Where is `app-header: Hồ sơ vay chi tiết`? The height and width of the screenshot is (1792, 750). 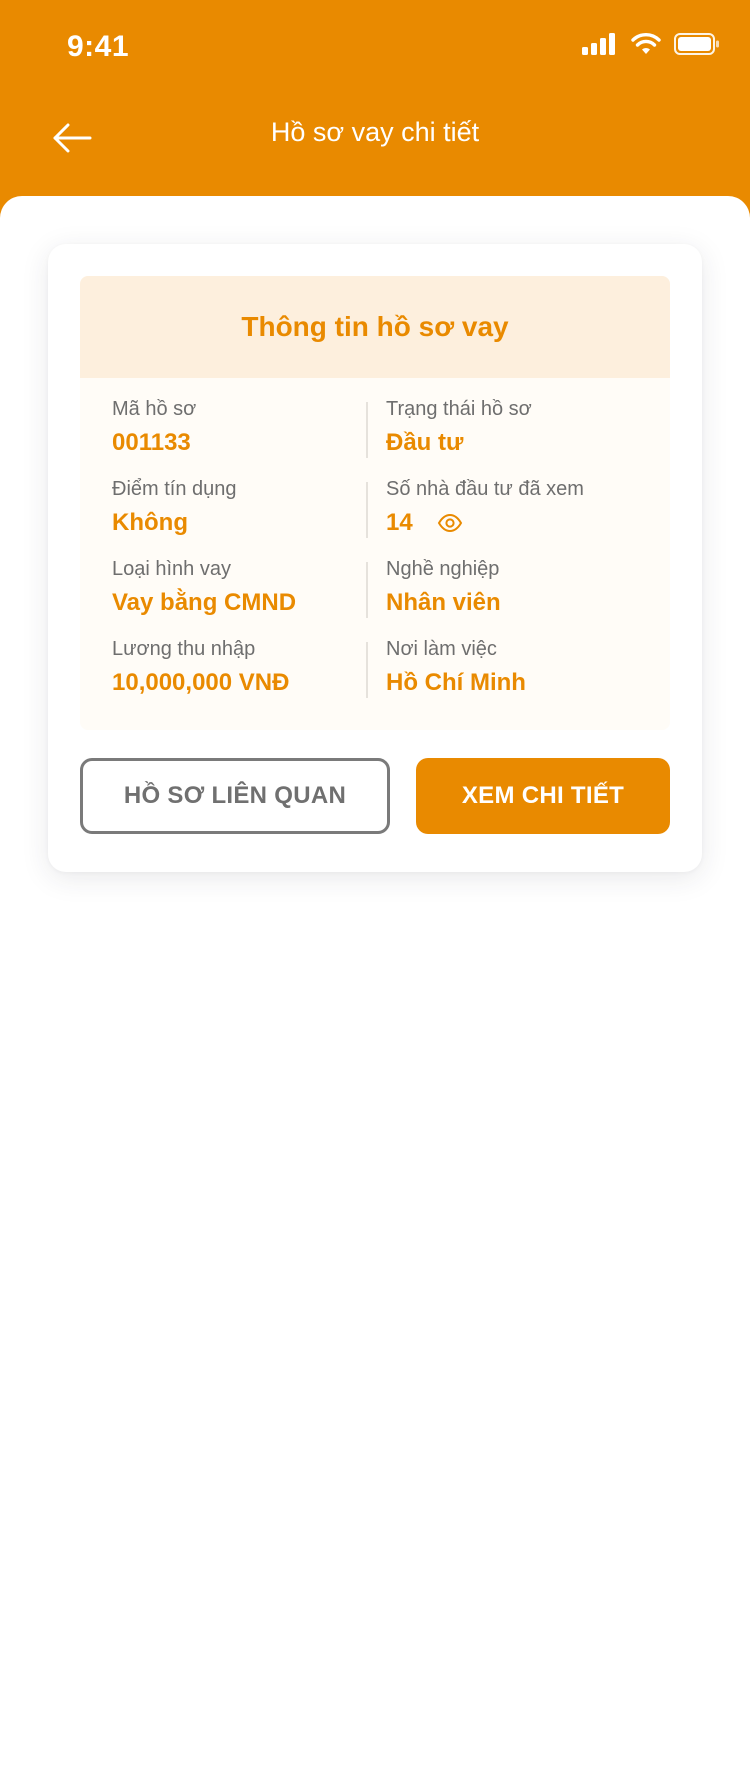
app-header: Hồ sơ vay chi tiết is located at coordinates (375, 146).